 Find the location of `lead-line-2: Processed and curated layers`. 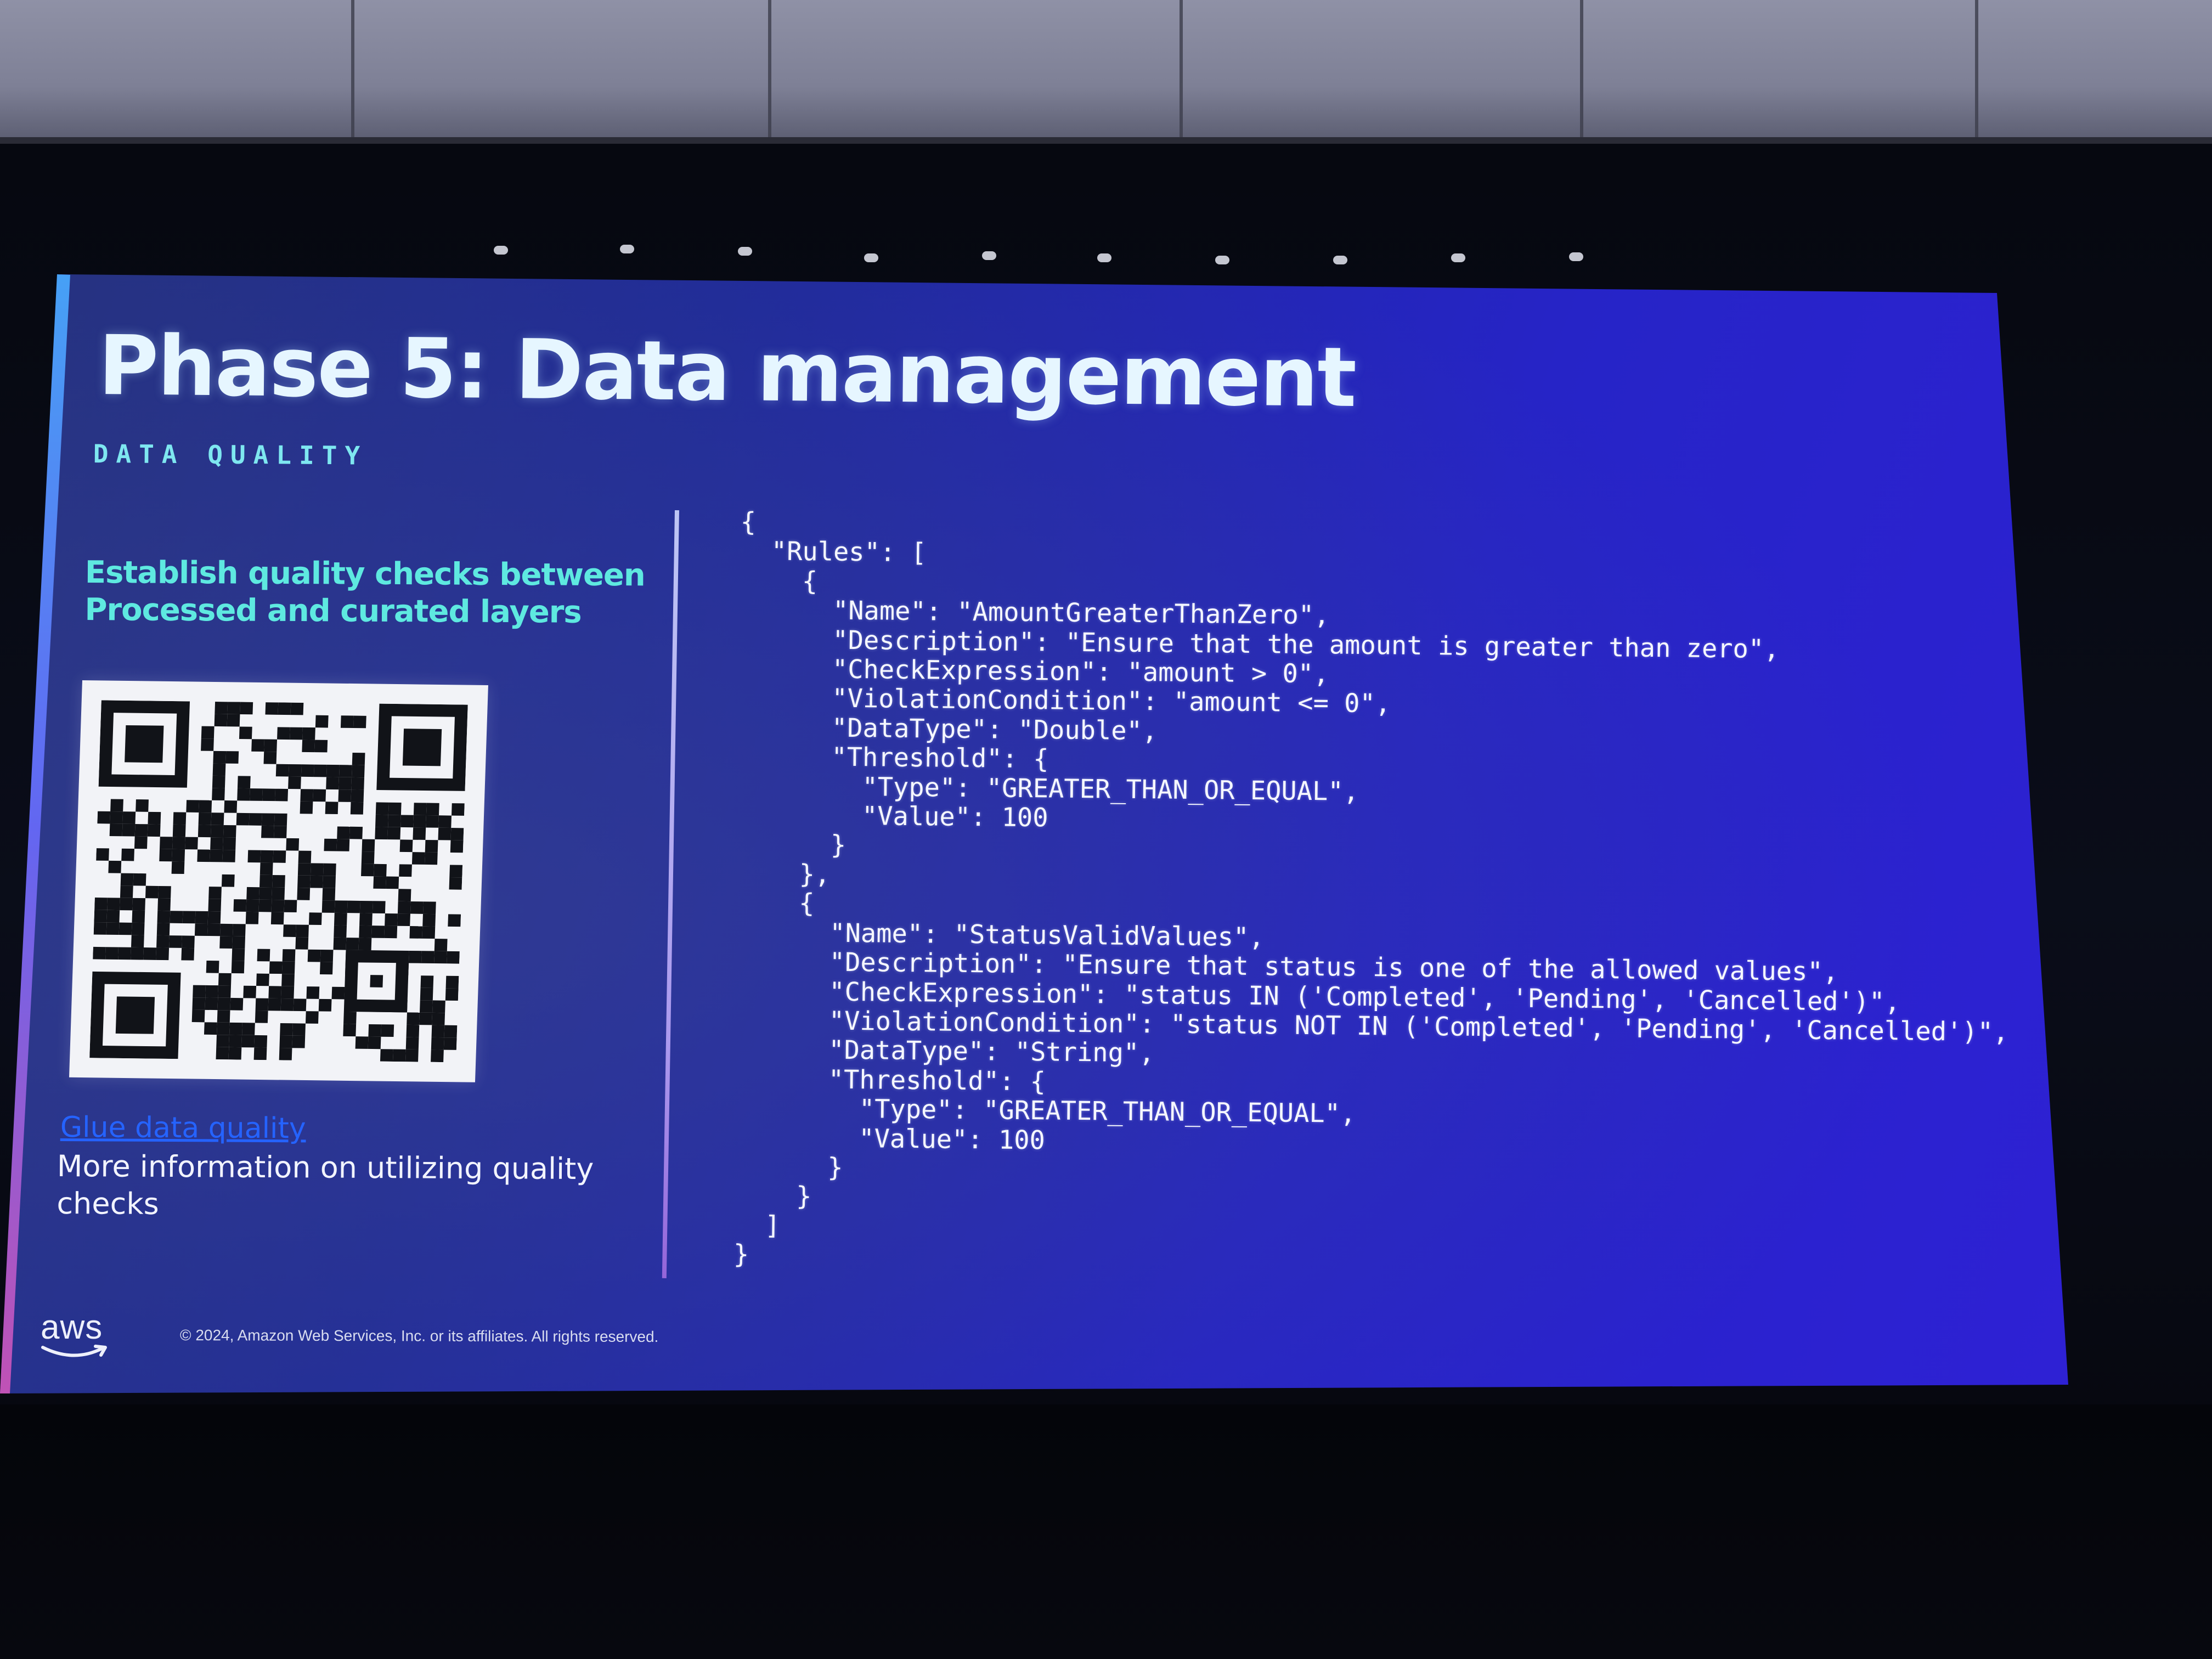

lead-line-2: Processed and curated layers is located at coordinates (333, 610).